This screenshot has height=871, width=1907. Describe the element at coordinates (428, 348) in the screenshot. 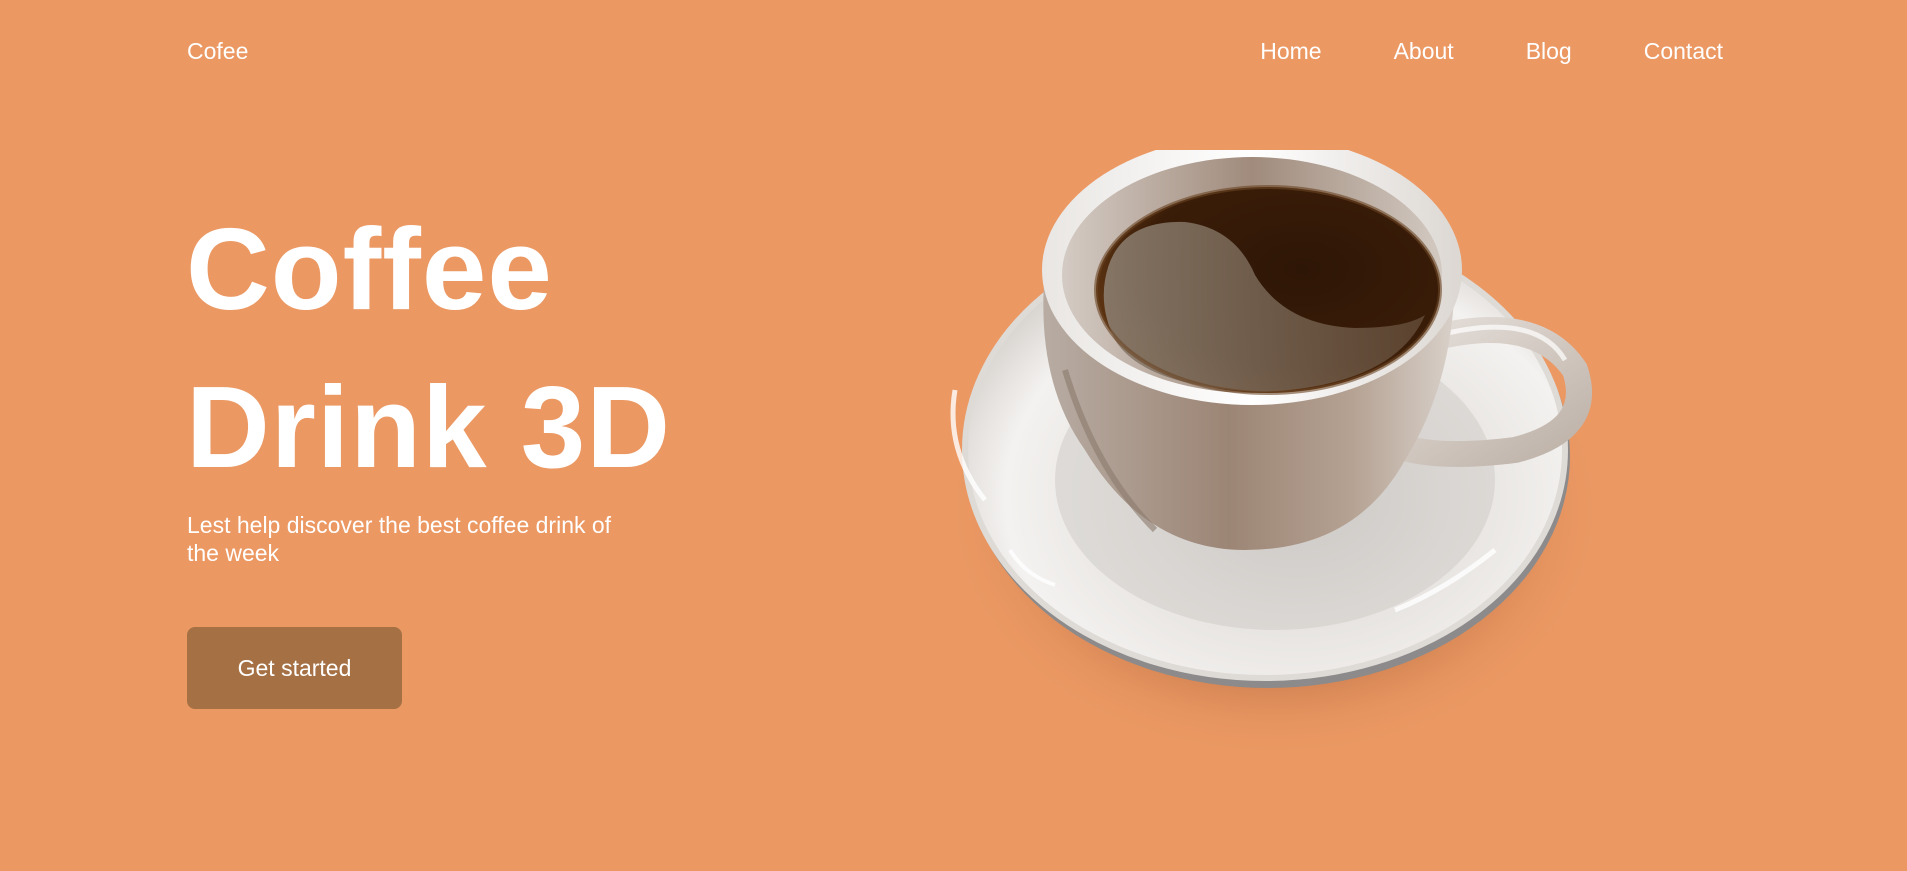

I see `hero-title: Coffee Drink 3D` at that location.